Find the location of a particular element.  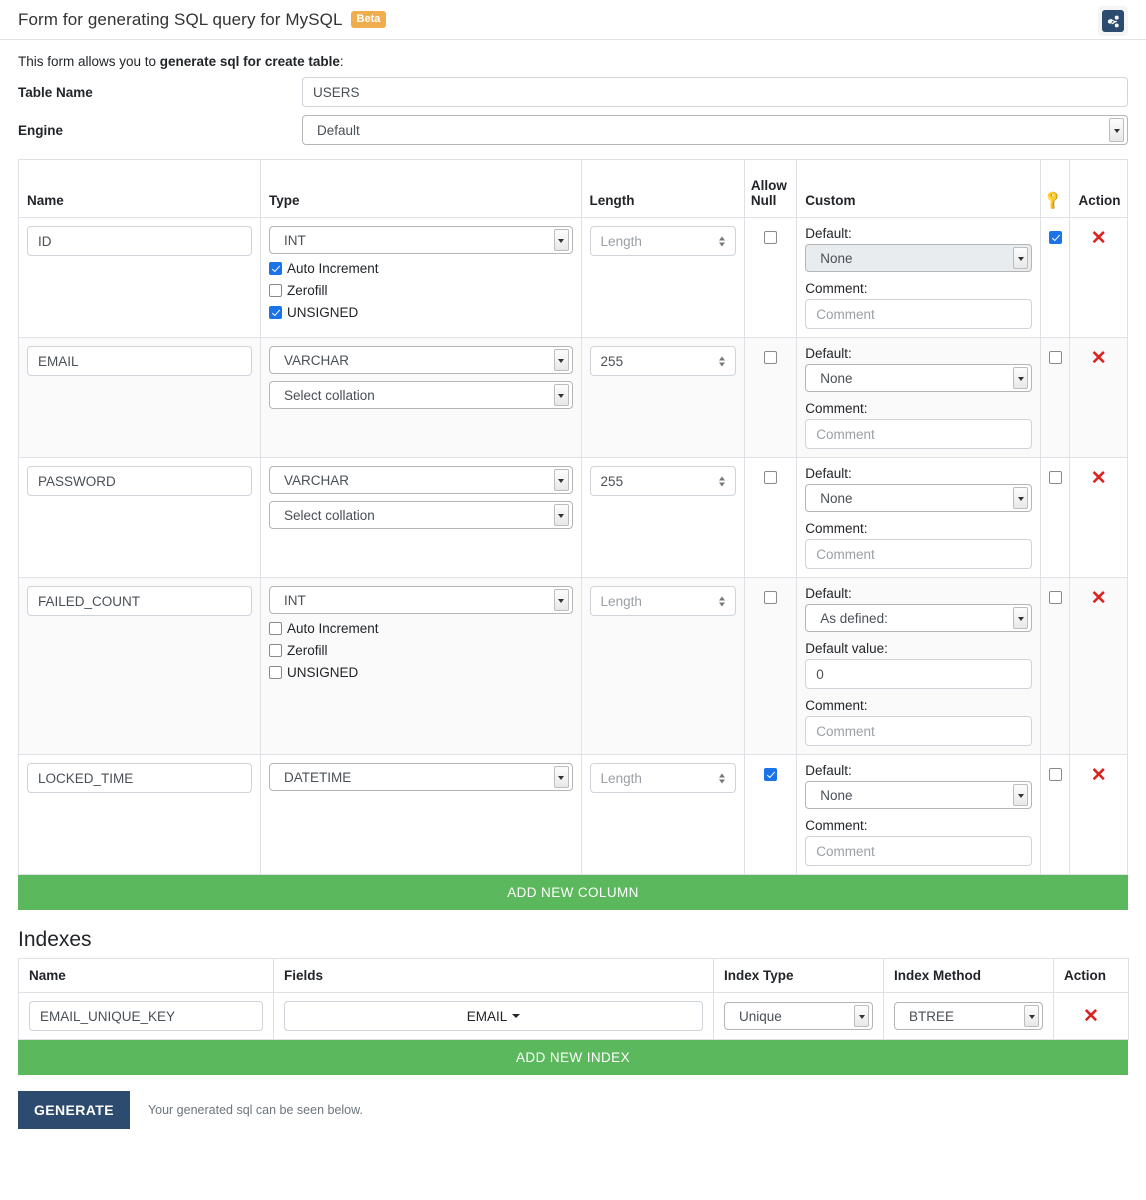

cell-index-fields: EMAIL is located at coordinates (493, 1016).